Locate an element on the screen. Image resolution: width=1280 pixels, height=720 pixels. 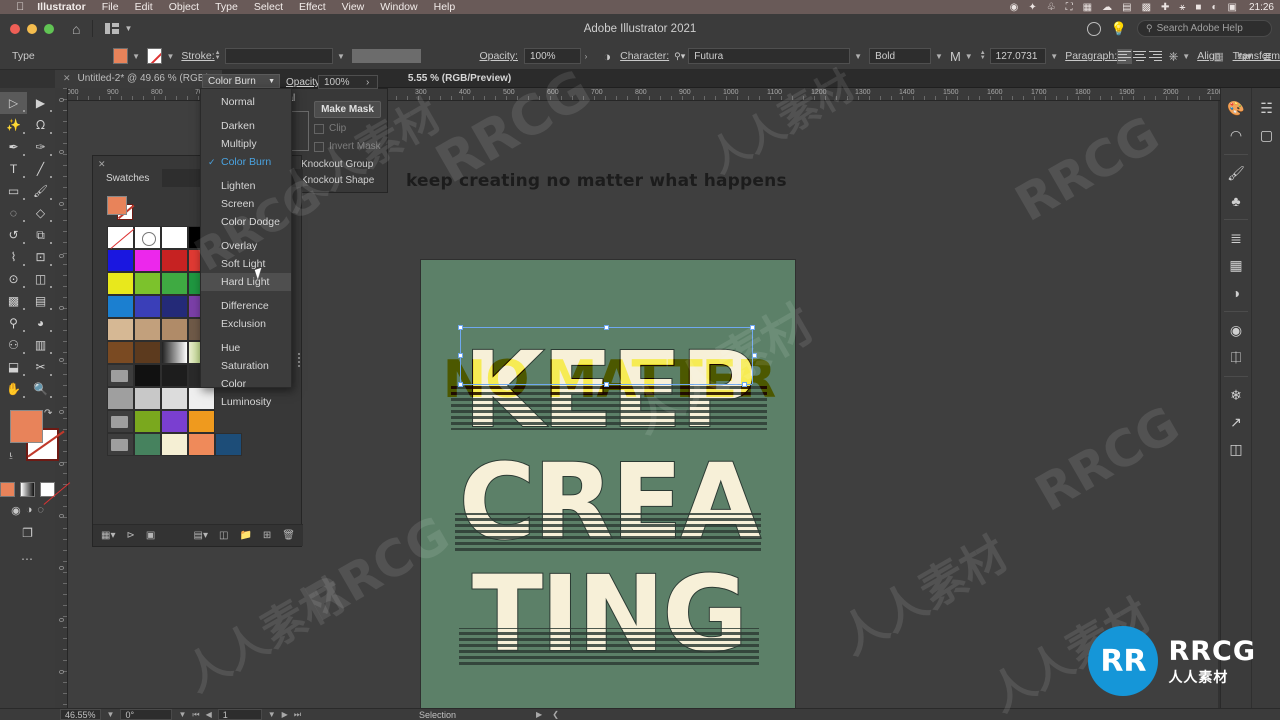
swatch-folder is located at coordinates (120, 375).